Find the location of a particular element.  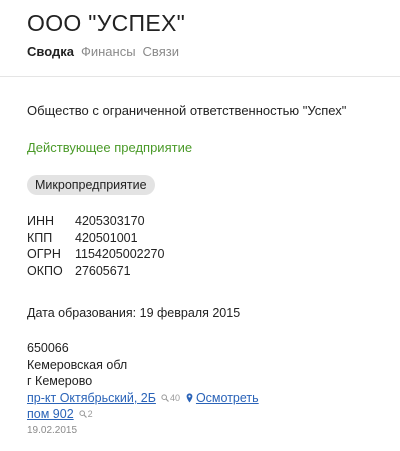

street-link: пр-кт Октябрьский, 2Б is located at coordinates (91, 398).